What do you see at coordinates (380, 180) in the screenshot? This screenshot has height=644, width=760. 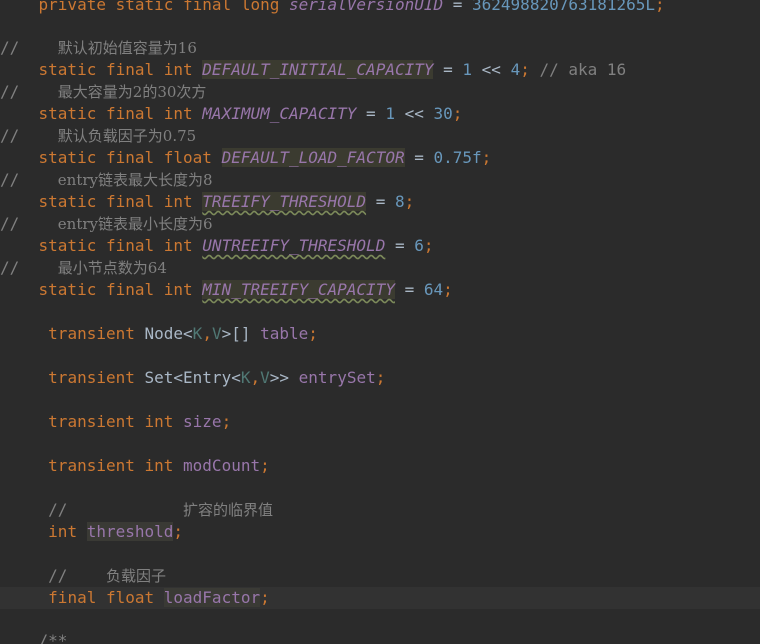 I see `code-comment-line: // entry链表最大长度为8` at bounding box center [380, 180].